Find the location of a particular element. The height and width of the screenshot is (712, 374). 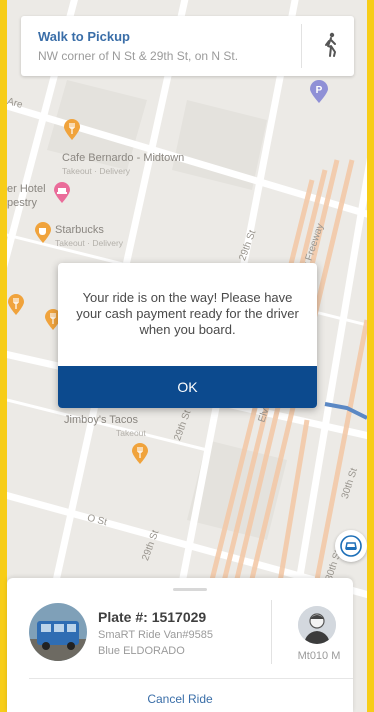

place-label: Jimboy's Tacos is located at coordinates (101, 420).